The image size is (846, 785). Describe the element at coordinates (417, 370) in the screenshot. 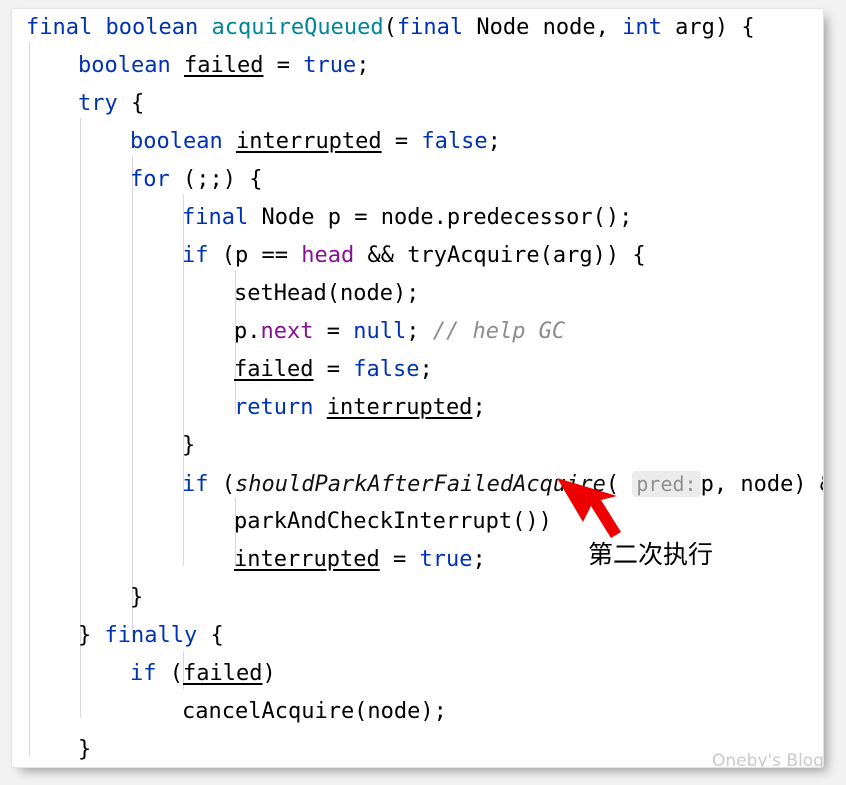

I see `code-line: failed = false;` at that location.